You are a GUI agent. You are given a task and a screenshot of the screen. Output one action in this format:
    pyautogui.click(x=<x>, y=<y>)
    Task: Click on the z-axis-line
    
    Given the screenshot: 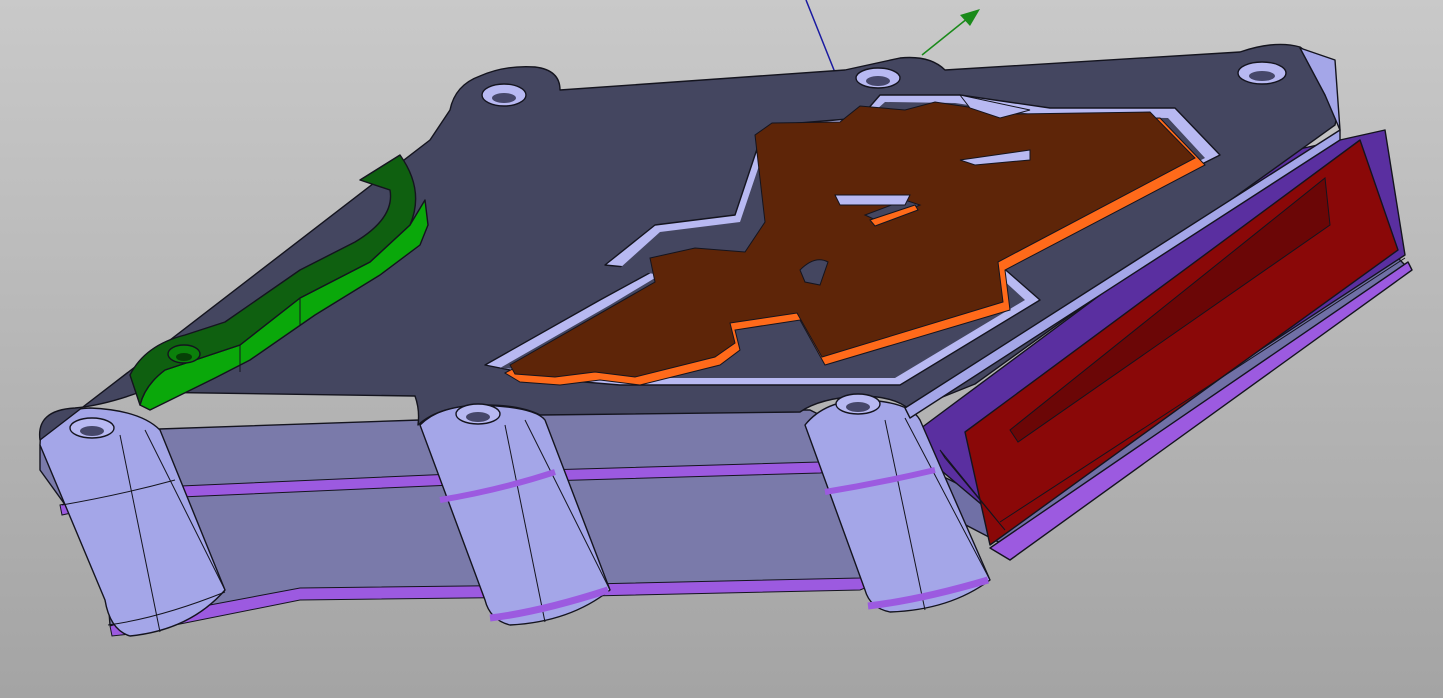 What is the action you would take?
    pyautogui.click(x=822, y=40)
    